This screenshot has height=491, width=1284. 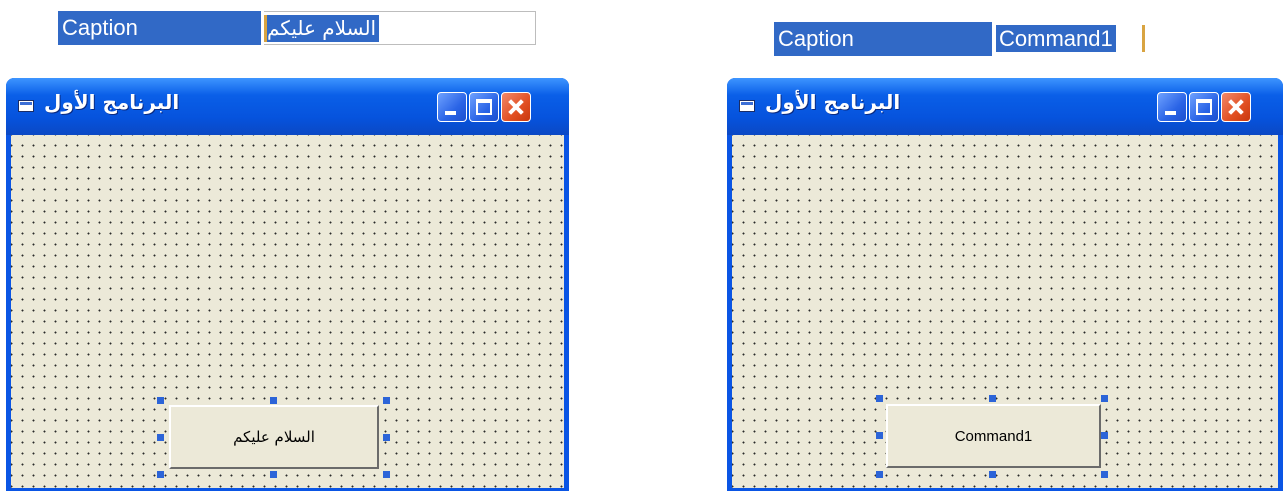 I want to click on caption-property-row: Caption Command1, so click(x=1029, y=39).